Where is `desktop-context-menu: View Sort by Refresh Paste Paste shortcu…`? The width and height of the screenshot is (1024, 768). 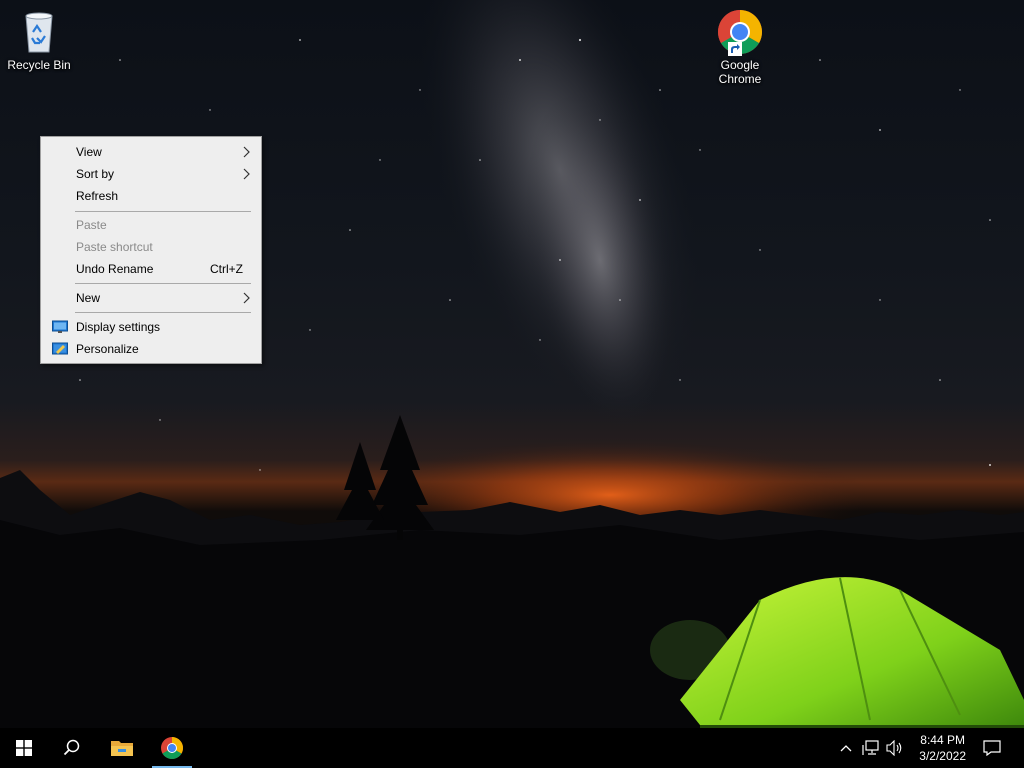 desktop-context-menu: View Sort by Refresh Paste Paste shortcu… is located at coordinates (151, 250).